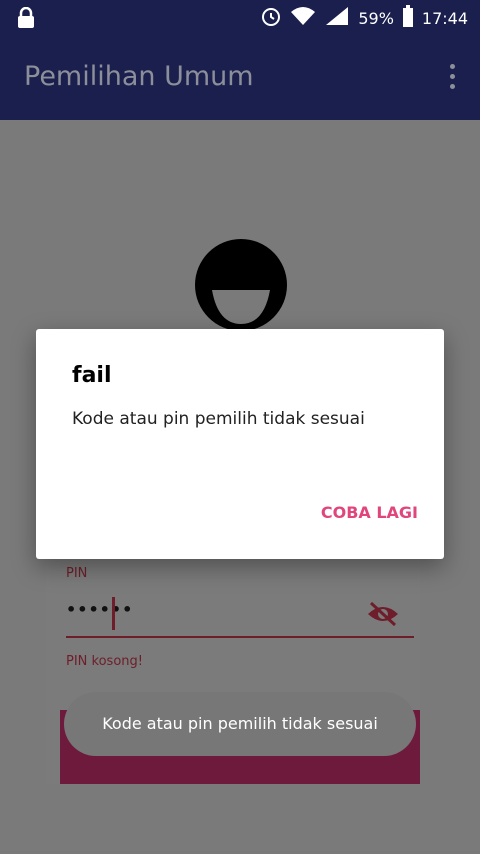 This screenshot has width=480, height=854. What do you see at coordinates (240, 637) in the screenshot?
I see `pin-underline` at bounding box center [240, 637].